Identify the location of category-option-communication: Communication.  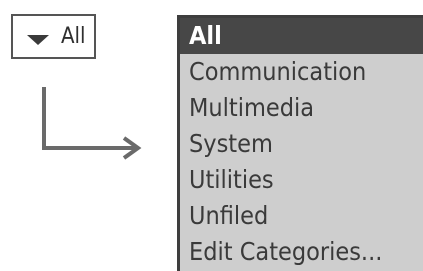
(301, 72).